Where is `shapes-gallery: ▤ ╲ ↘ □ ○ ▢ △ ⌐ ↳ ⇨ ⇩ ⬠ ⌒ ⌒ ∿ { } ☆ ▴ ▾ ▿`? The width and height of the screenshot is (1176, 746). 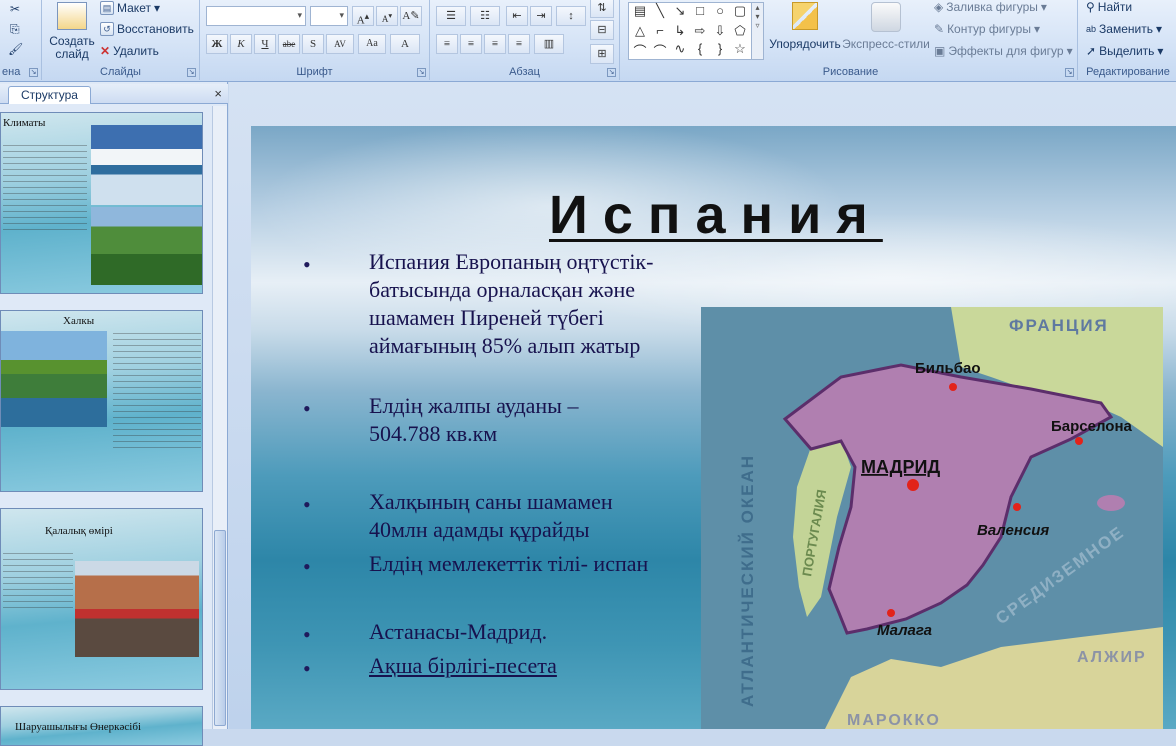
shapes-gallery: ▤ ╲ ↘ □ ○ ▢ △ ⌐ ↳ ⇨ ⇩ ⬠ ⌒ ⌒ ∿ { } ☆ ▴ ▾ ▿ is located at coordinates (696, 31).